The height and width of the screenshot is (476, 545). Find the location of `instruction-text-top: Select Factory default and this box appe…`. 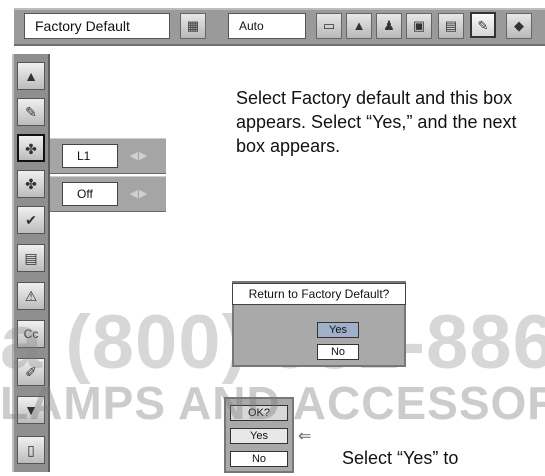

instruction-text-top: Select Factory default and this box appe… is located at coordinates (376, 122).